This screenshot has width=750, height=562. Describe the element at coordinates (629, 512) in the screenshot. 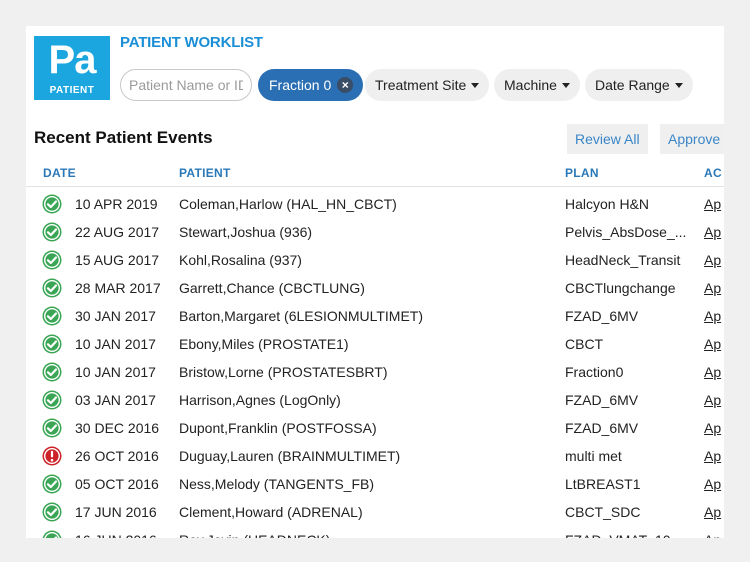

I see `plan-name: CBCT_SDC` at that location.